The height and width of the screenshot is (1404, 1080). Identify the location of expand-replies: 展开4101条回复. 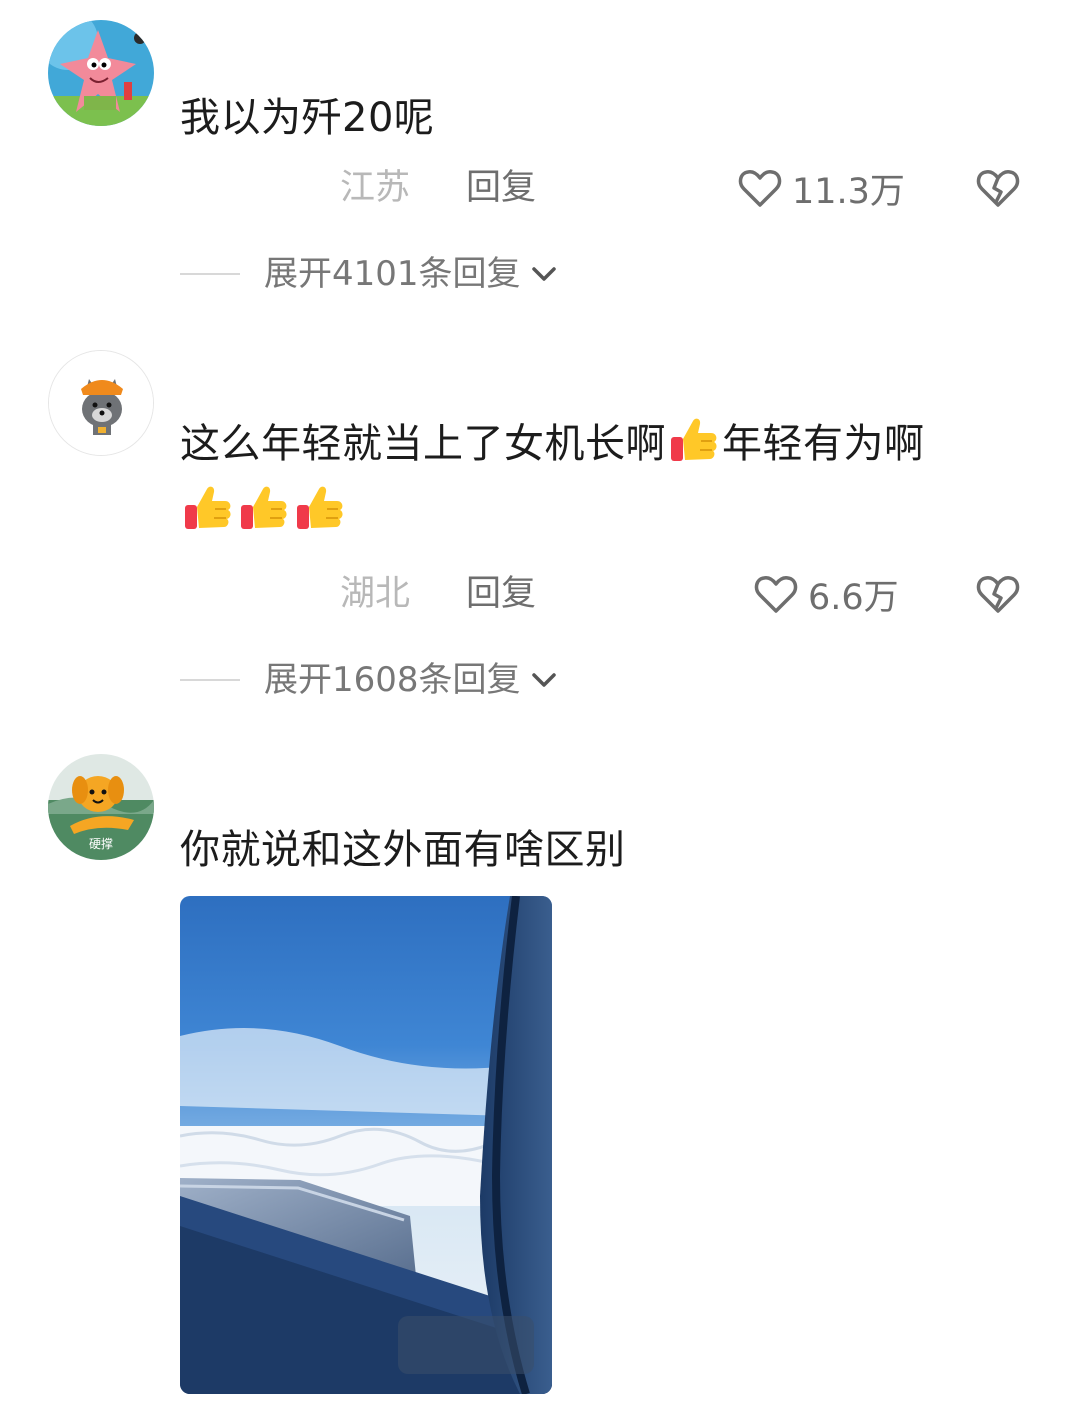
(369, 274).